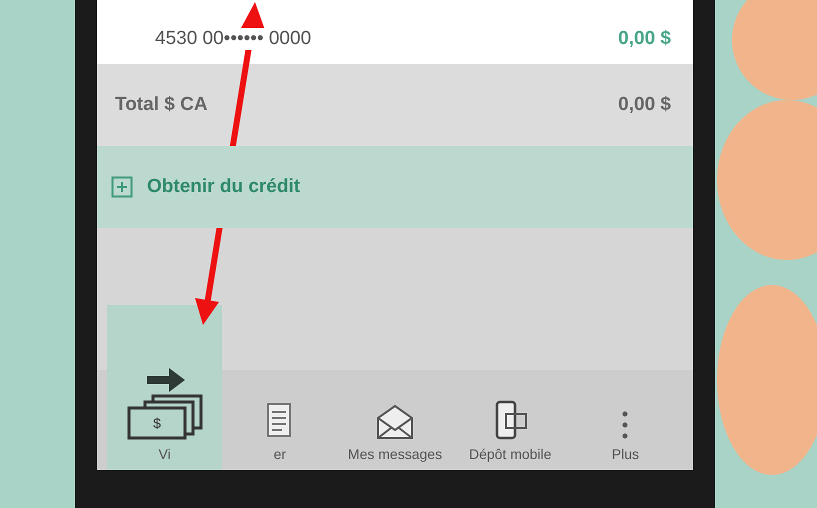 The height and width of the screenshot is (508, 817). Describe the element at coordinates (395, 187) in the screenshot. I see `get-credit-button: Obtenir du crédit` at that location.